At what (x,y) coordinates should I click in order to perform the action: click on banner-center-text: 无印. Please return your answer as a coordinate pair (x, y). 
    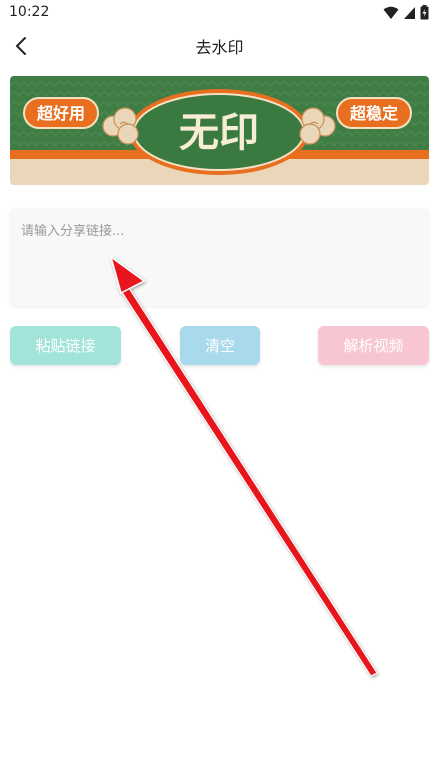
    Looking at the image, I should click on (219, 132).